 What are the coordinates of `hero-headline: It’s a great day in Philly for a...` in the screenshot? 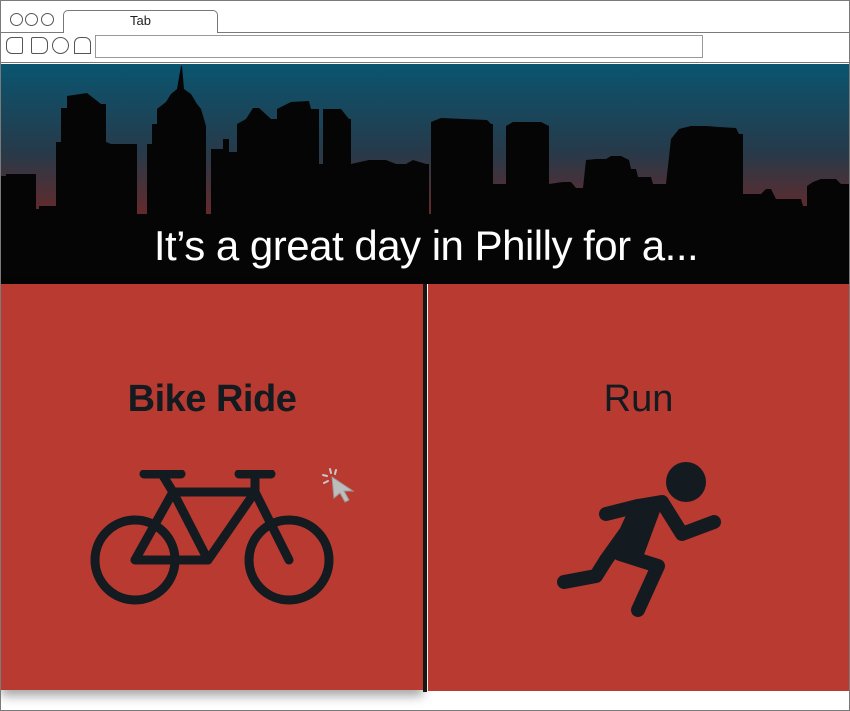 It's located at (426, 245).